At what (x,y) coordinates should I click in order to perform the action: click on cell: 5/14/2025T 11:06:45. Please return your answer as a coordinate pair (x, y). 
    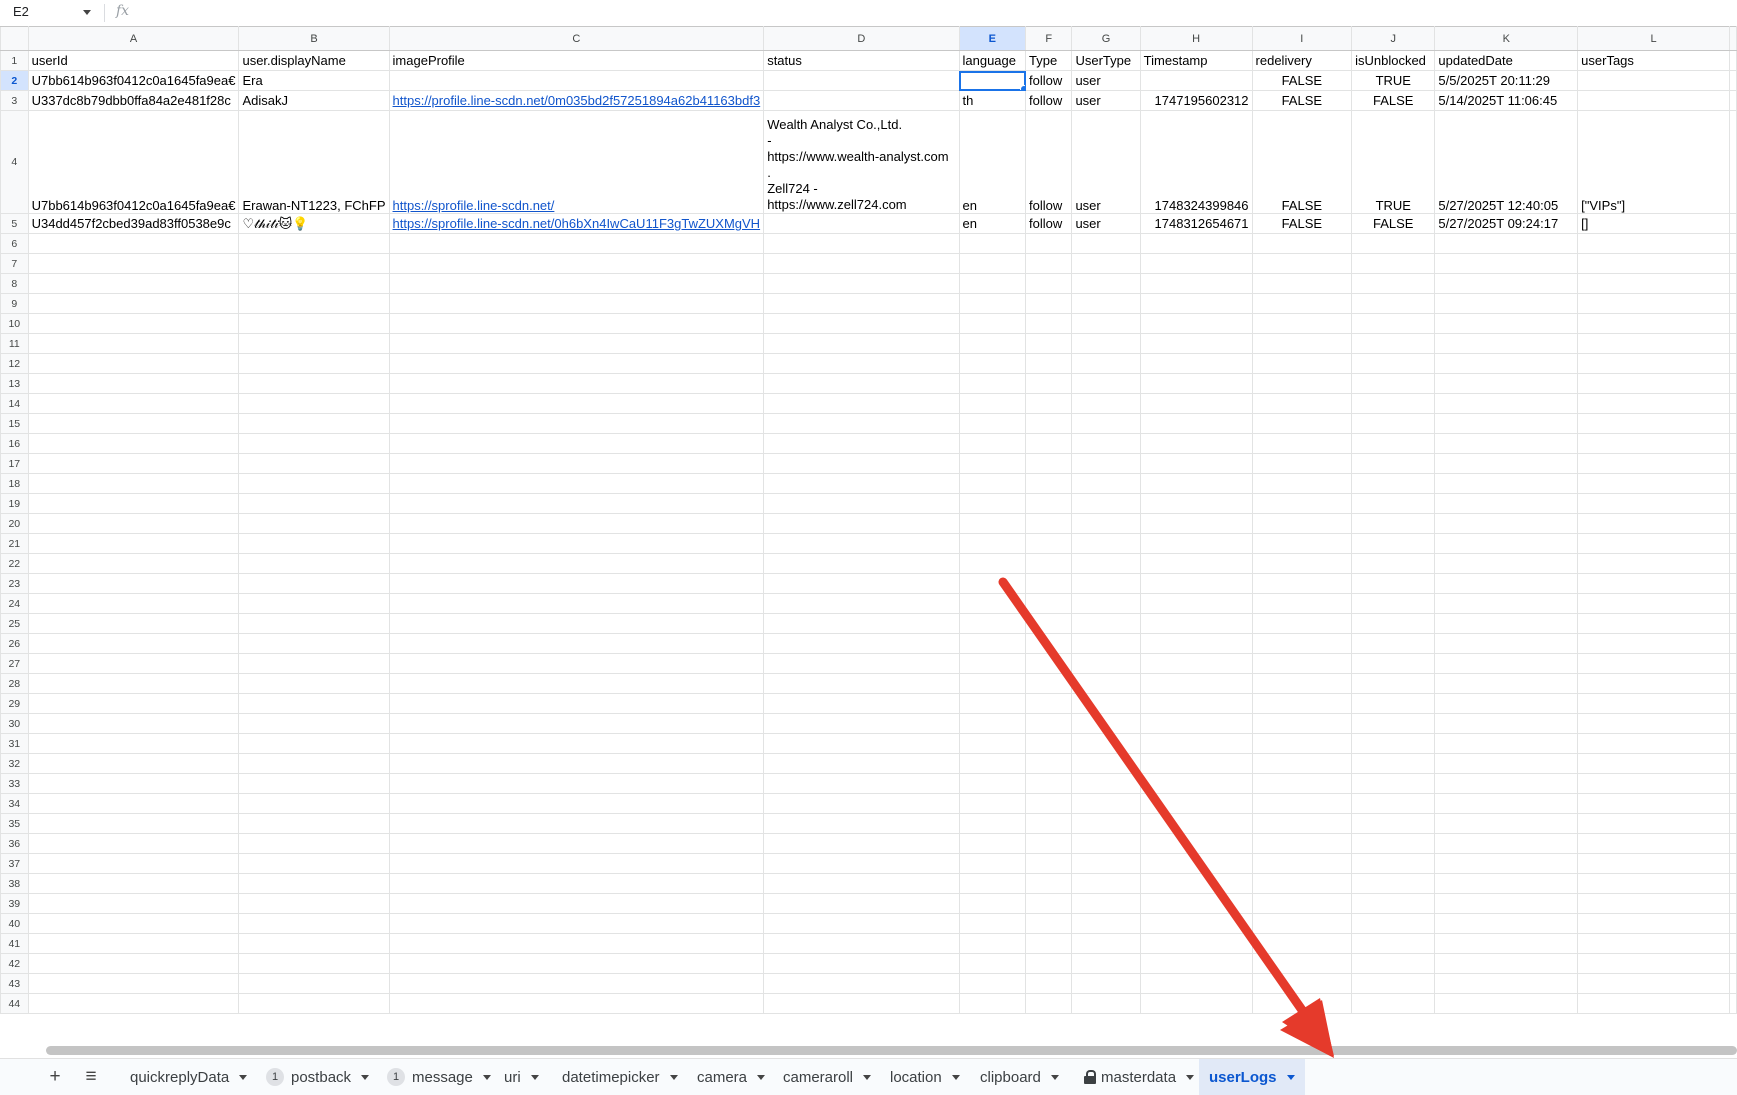
    Looking at the image, I should click on (1506, 100).